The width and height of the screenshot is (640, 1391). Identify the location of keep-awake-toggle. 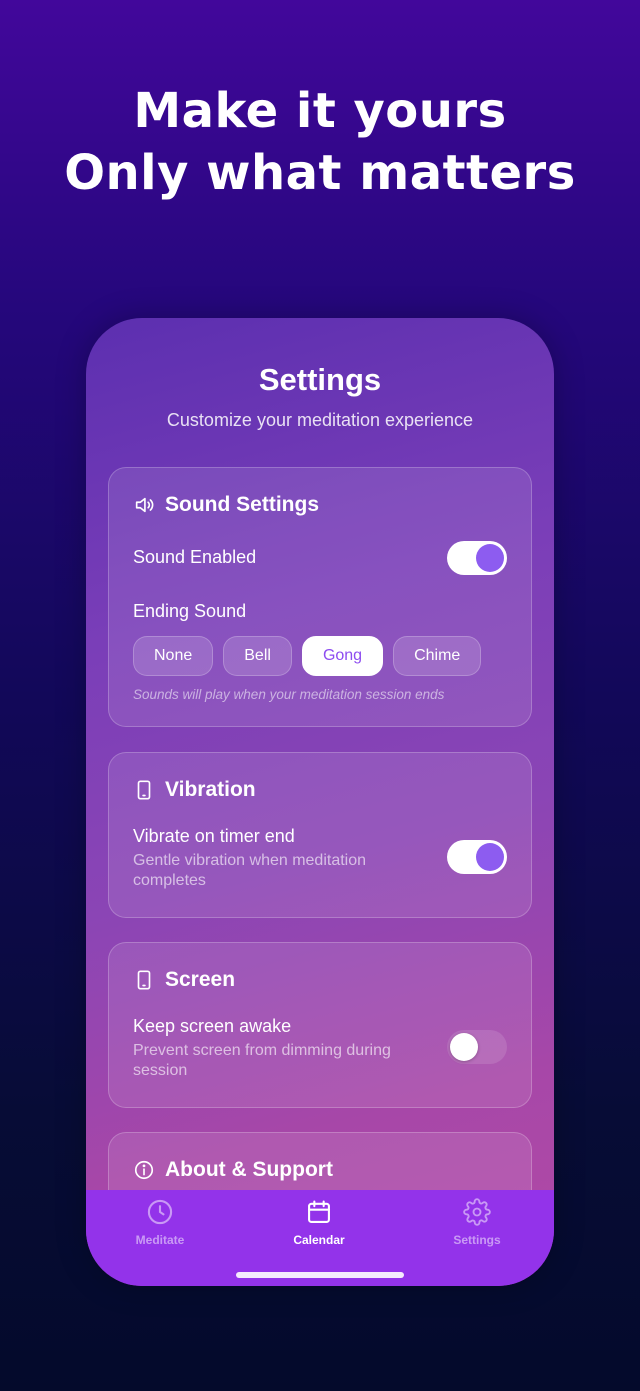
(477, 1047).